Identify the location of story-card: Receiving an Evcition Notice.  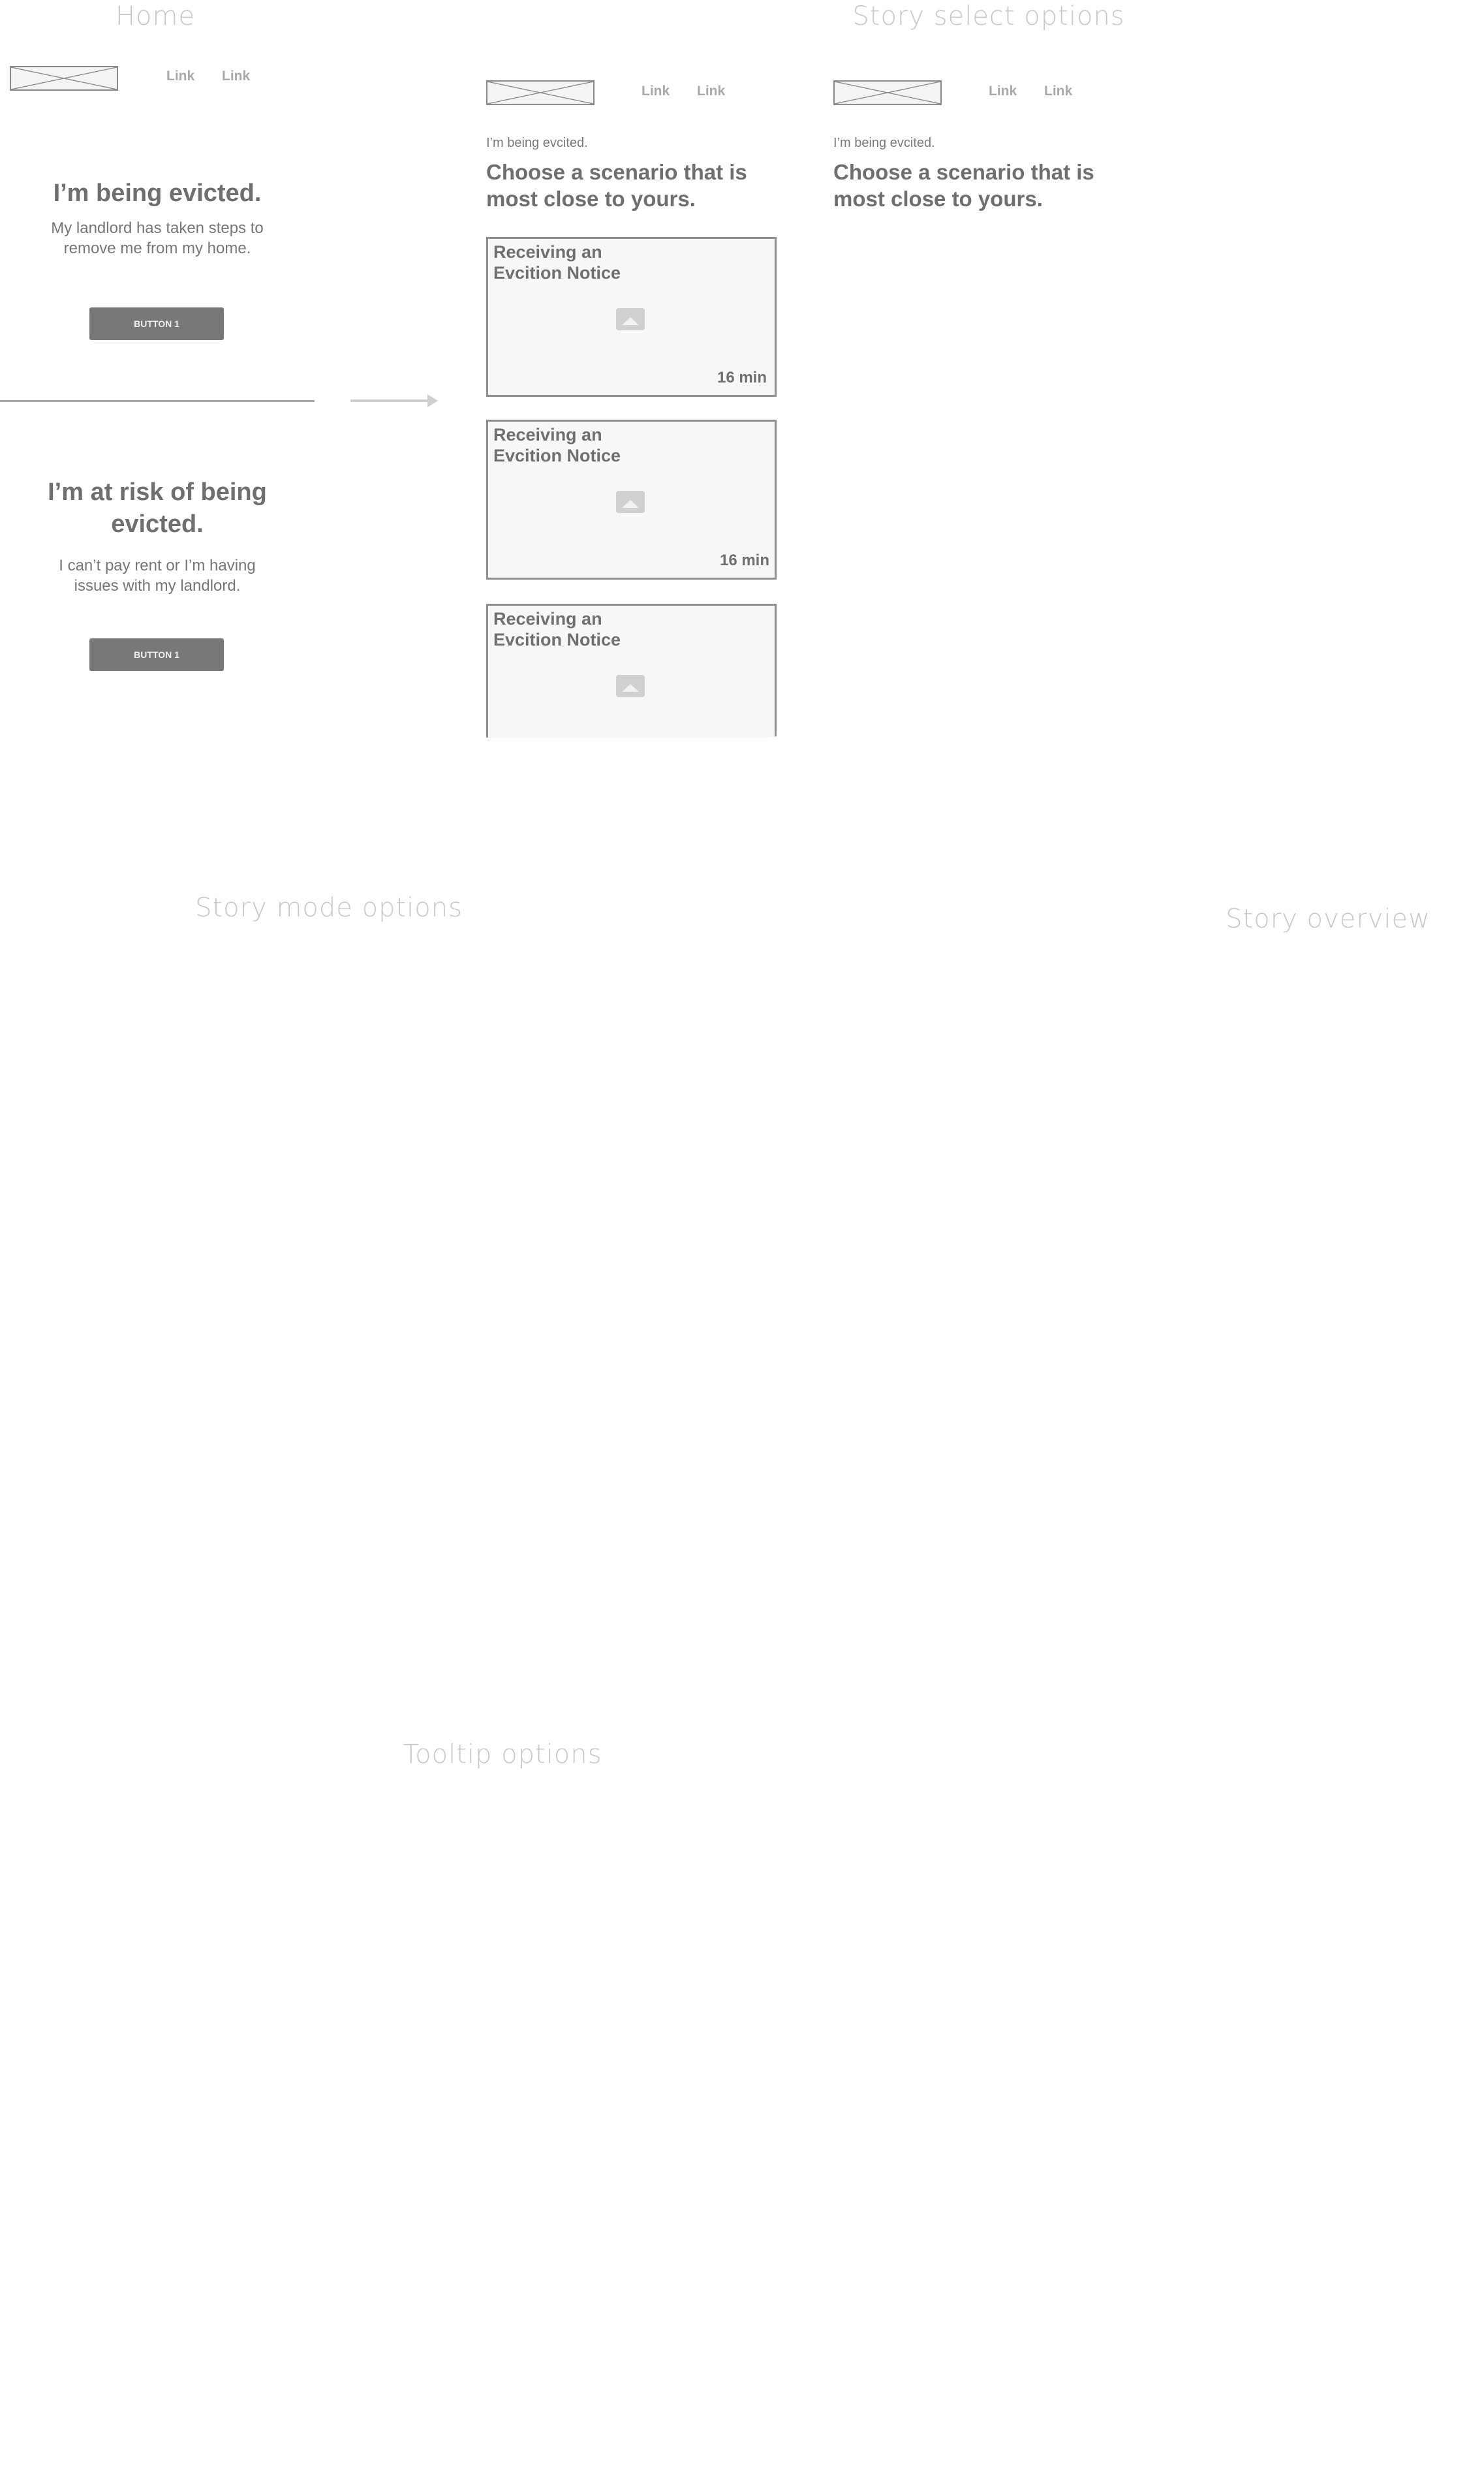
(631, 671).